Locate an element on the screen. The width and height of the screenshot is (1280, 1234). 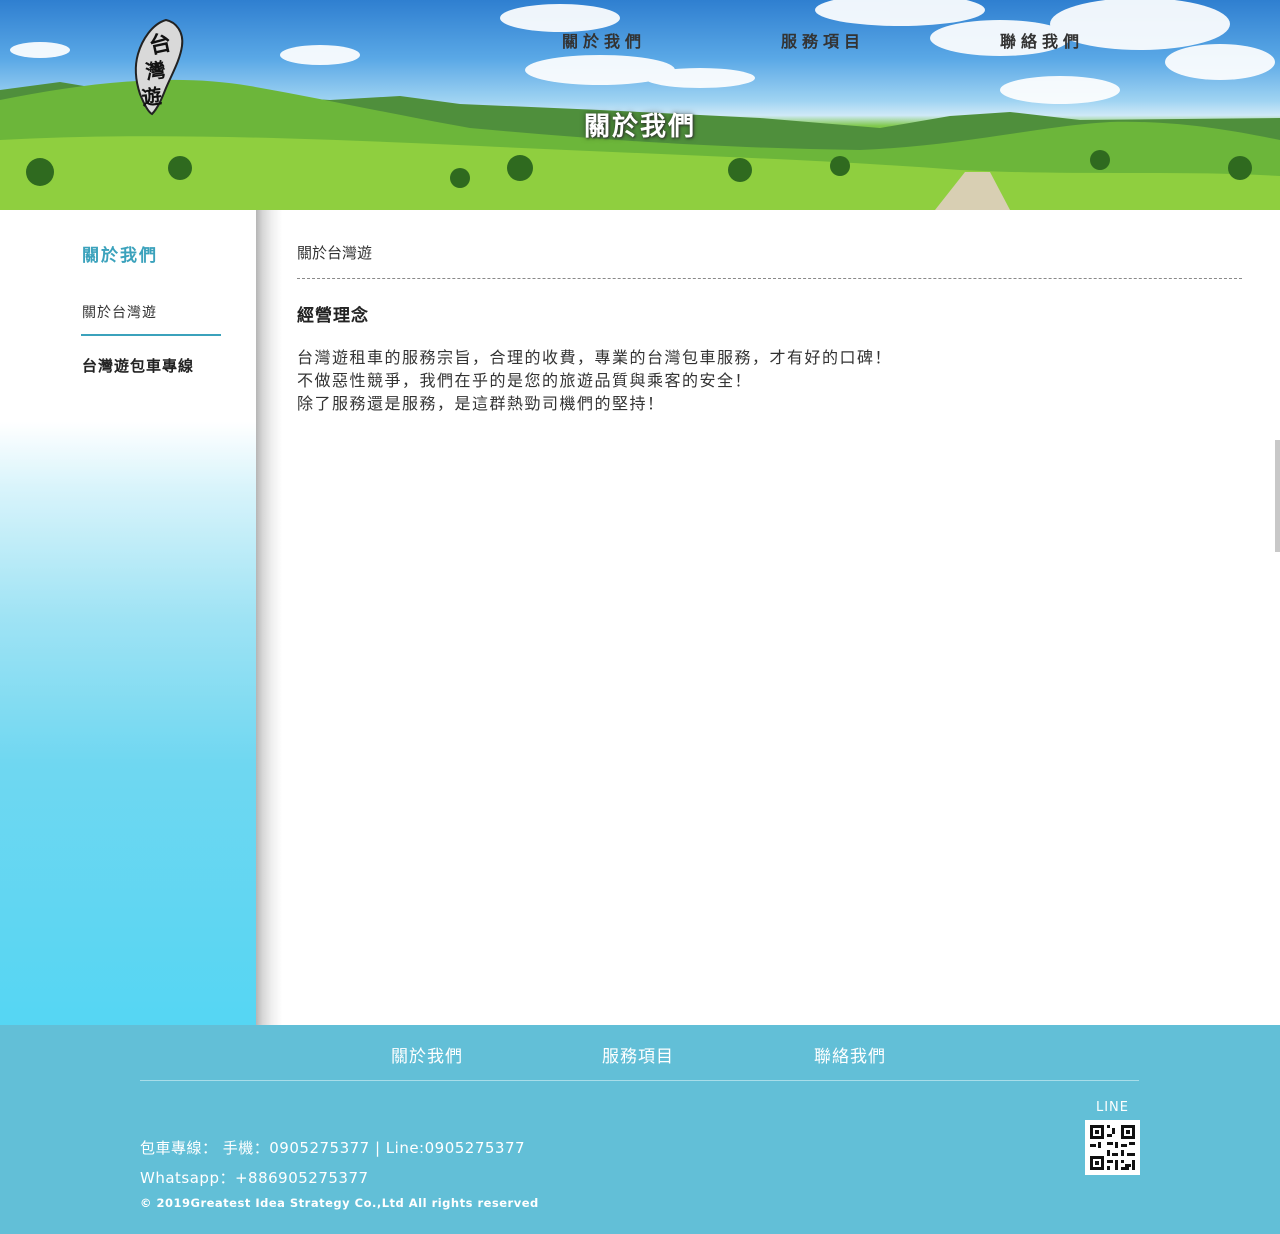
svg-text: 灣 is located at coordinates (155, 70).